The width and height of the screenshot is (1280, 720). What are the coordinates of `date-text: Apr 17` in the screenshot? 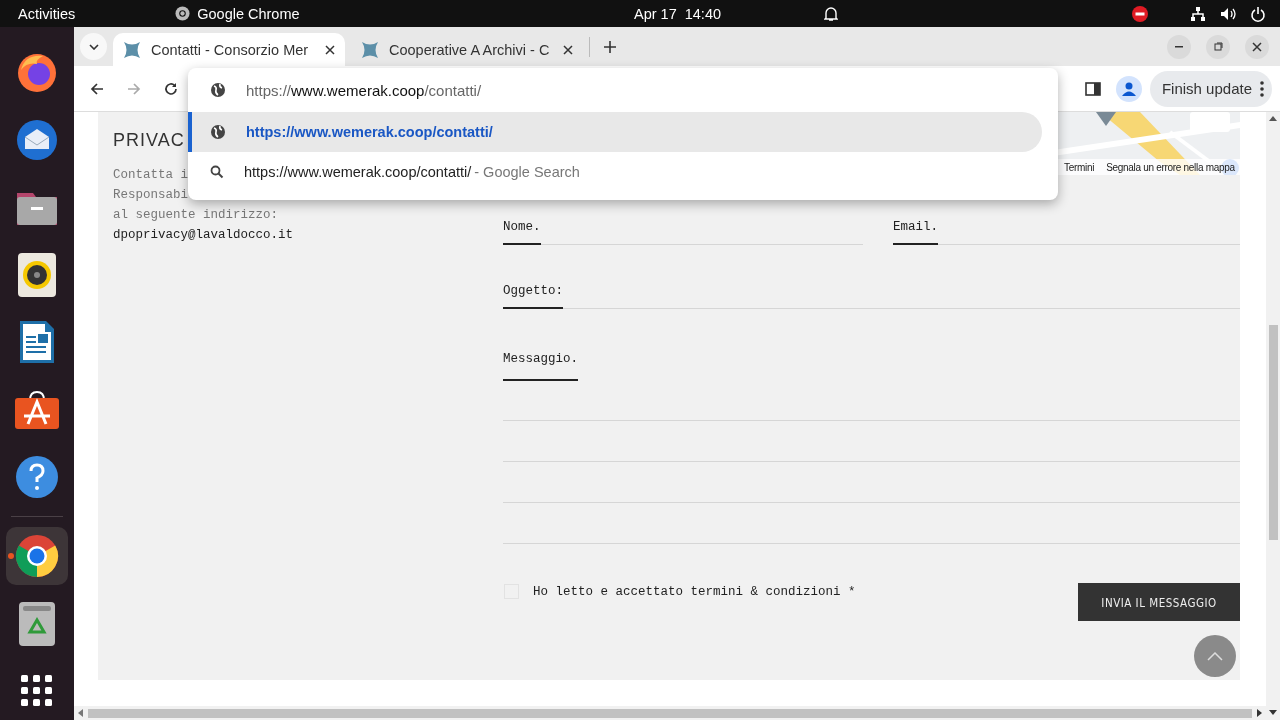 It's located at (655, 13).